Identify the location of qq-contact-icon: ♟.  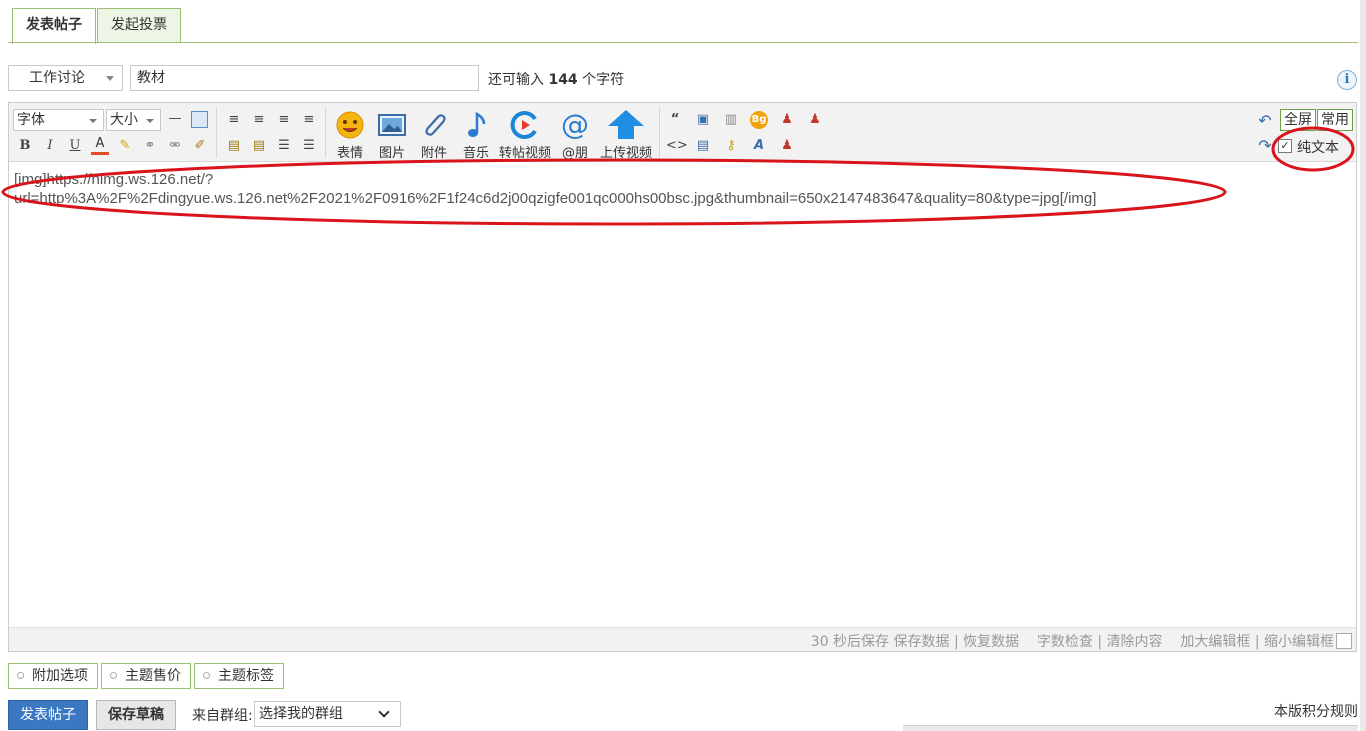
(787, 146).